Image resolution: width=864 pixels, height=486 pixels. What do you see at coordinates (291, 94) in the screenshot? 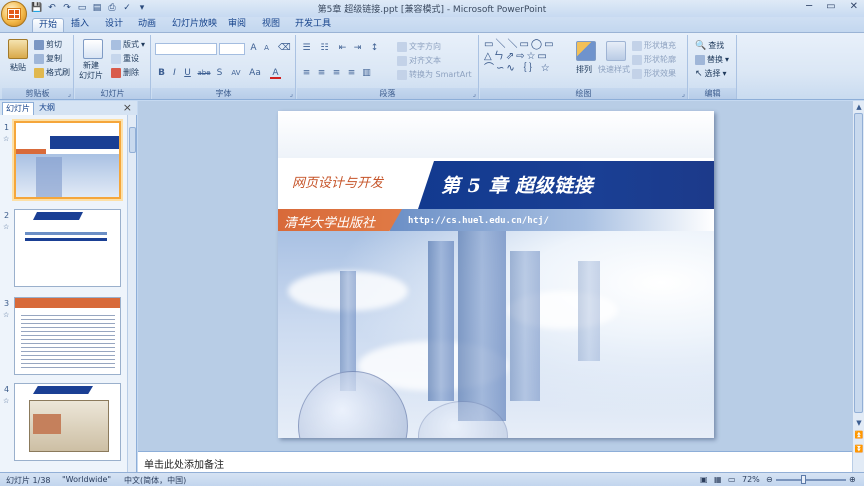
I see `font-launcher-icon: ⌟` at bounding box center [291, 94].